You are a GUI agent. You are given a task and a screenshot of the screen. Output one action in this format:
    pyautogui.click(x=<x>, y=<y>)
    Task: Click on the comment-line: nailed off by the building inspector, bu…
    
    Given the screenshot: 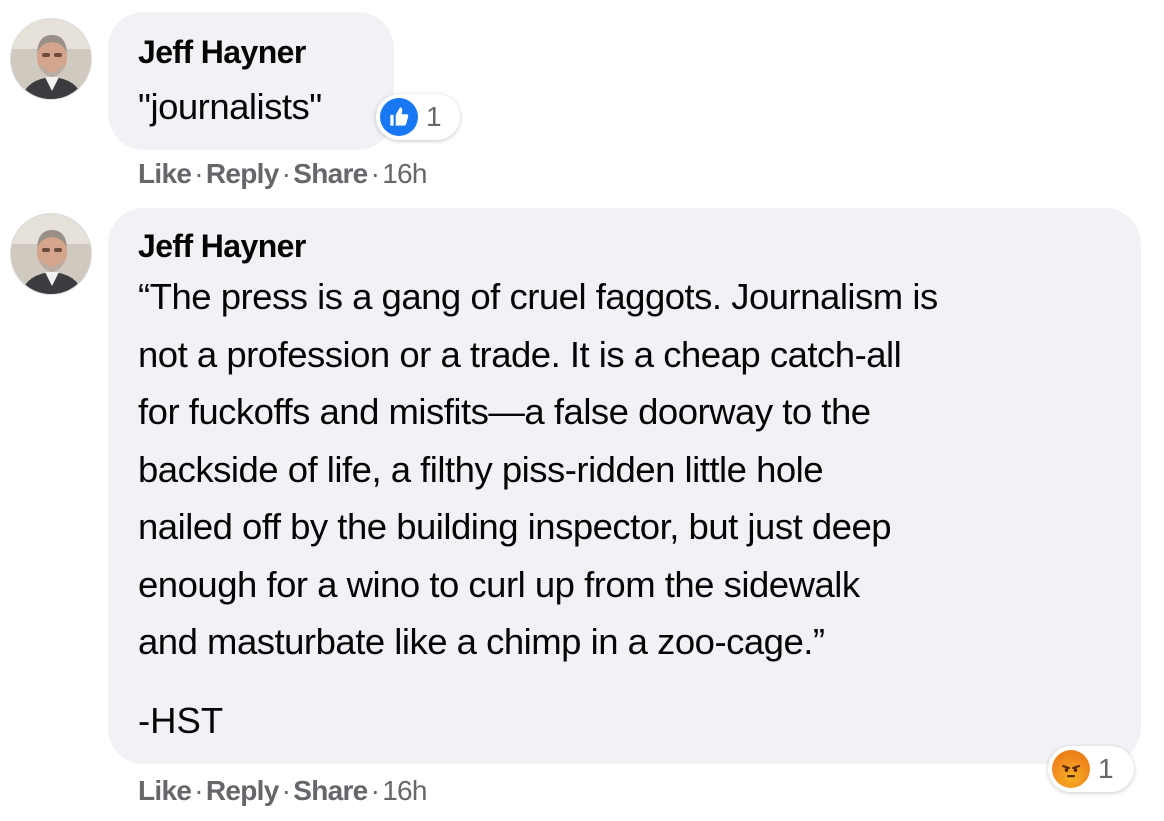 What is the action you would take?
    pyautogui.click(x=515, y=526)
    